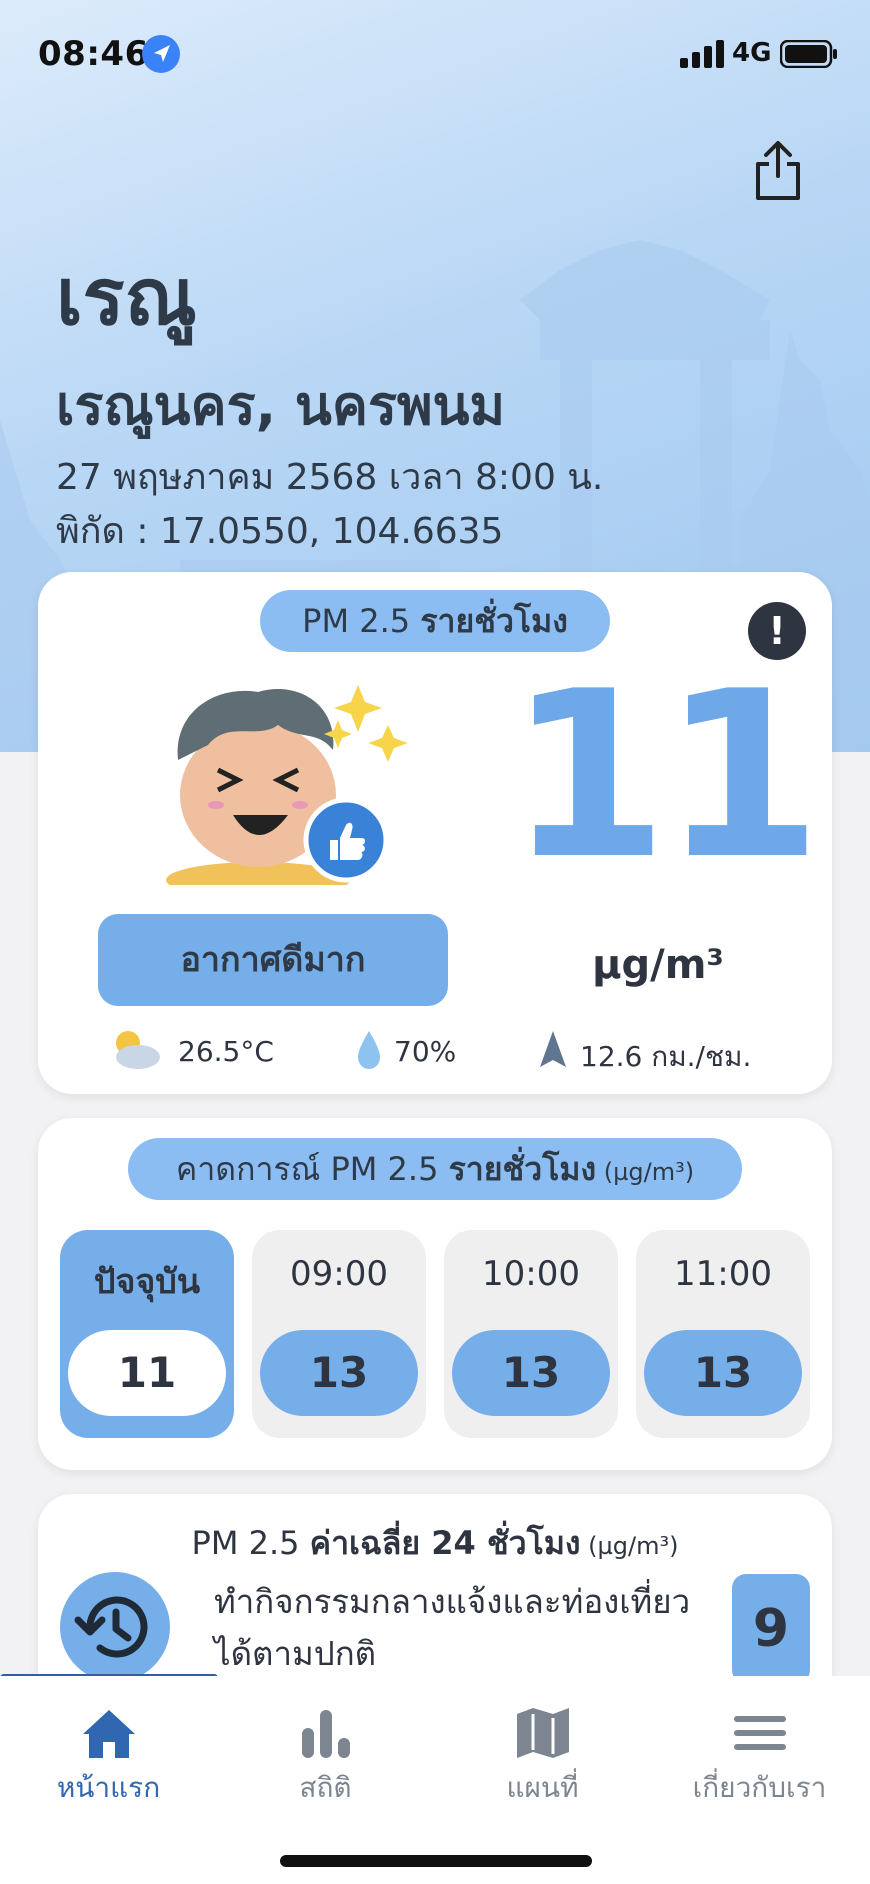  Describe the element at coordinates (280, 531) in the screenshot. I see `coordinates-text: พิกัด : 17.0550, 104.6635` at that location.